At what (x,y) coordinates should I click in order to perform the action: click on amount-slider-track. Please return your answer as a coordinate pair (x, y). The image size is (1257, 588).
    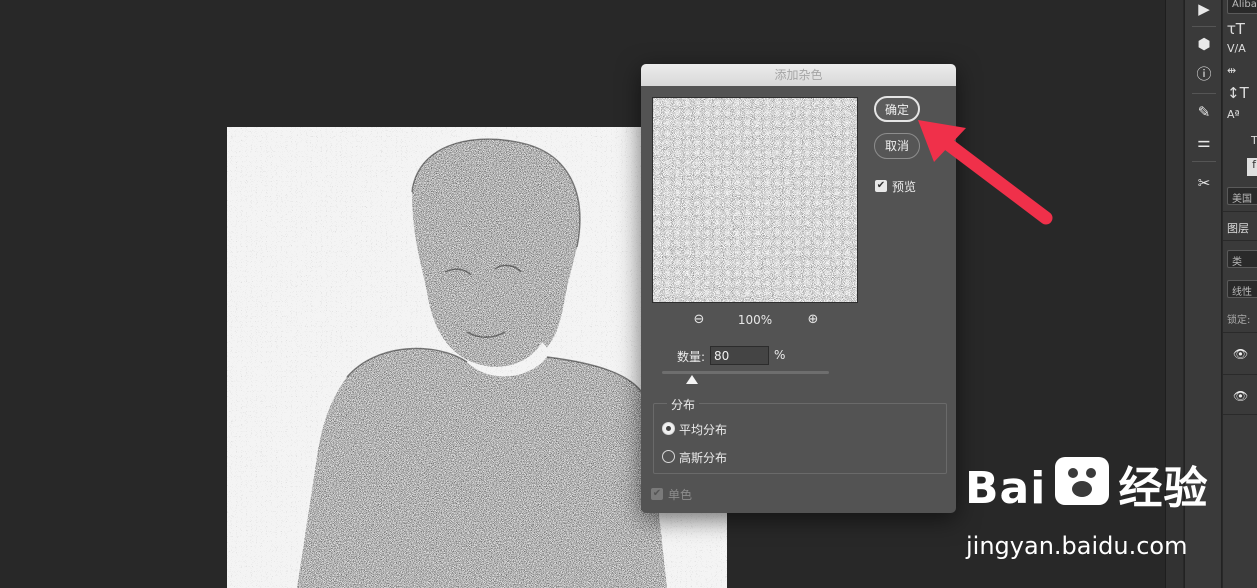
    Looking at the image, I should click on (745, 372).